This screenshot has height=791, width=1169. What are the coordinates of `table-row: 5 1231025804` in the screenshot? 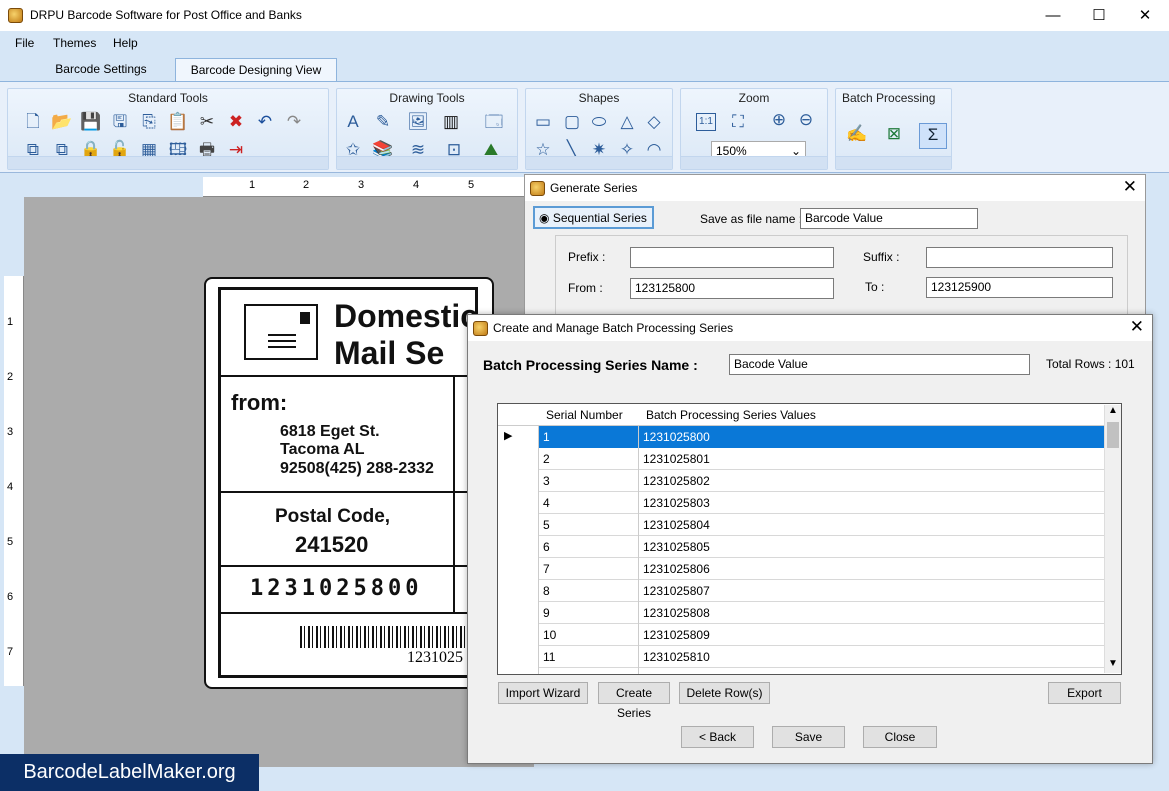 It's located at (801, 525).